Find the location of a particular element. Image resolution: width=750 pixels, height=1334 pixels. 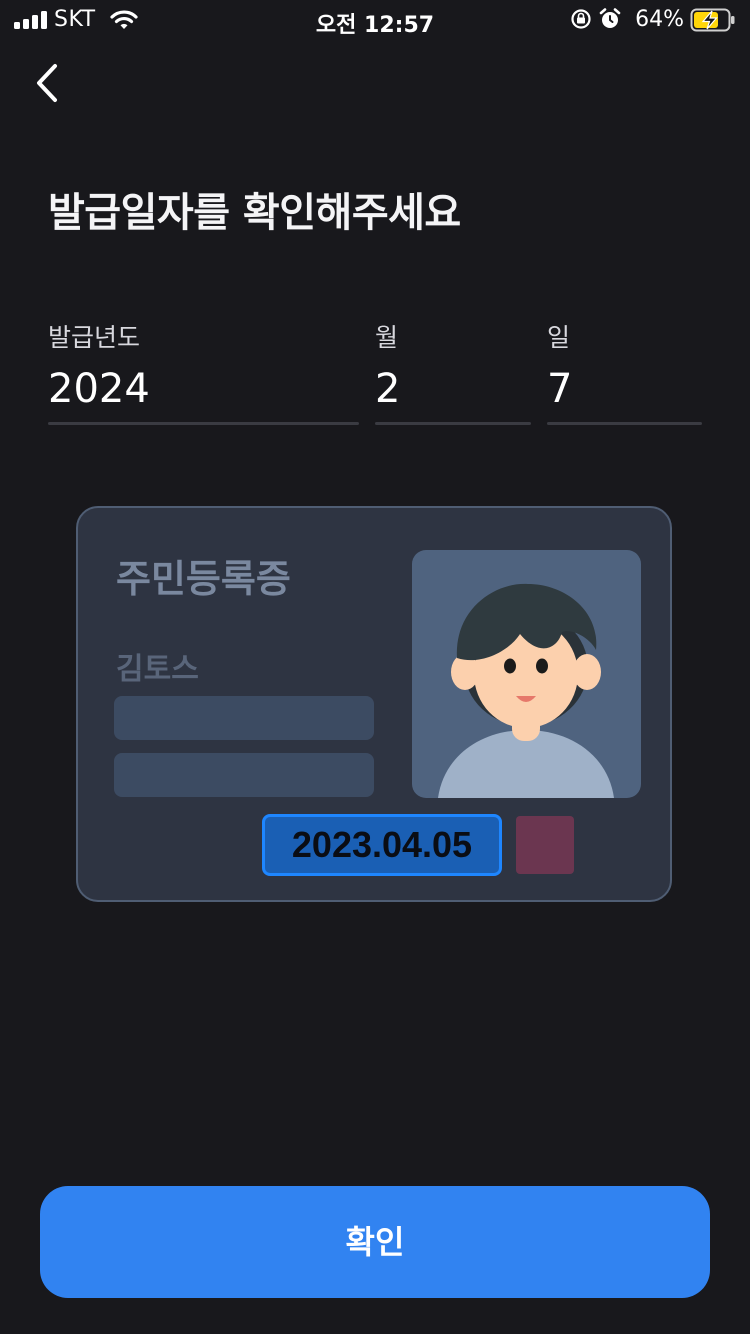

year-field: 발급년도 2024 is located at coordinates (203, 371).